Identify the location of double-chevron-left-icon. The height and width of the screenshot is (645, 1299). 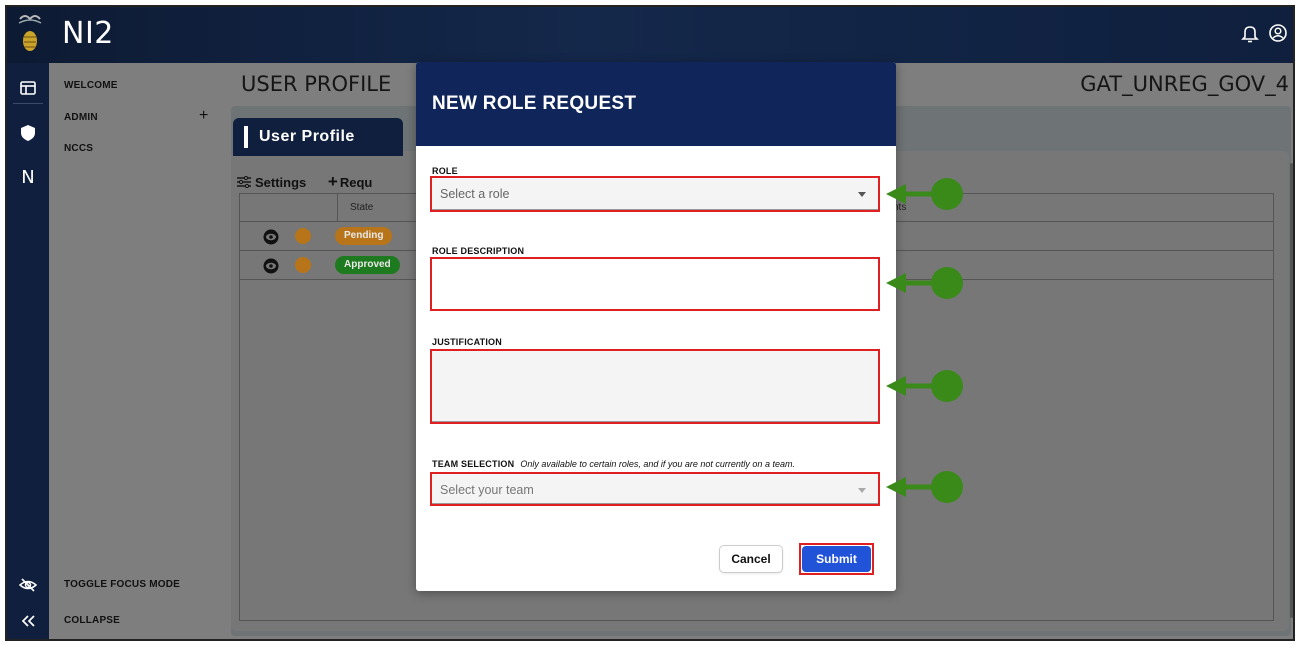
(28, 621).